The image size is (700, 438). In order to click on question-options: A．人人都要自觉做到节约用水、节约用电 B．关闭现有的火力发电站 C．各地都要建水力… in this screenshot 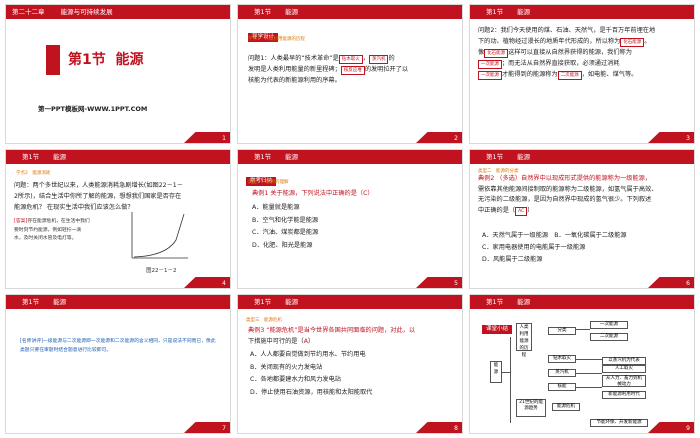, I will do `click(311, 373)`.